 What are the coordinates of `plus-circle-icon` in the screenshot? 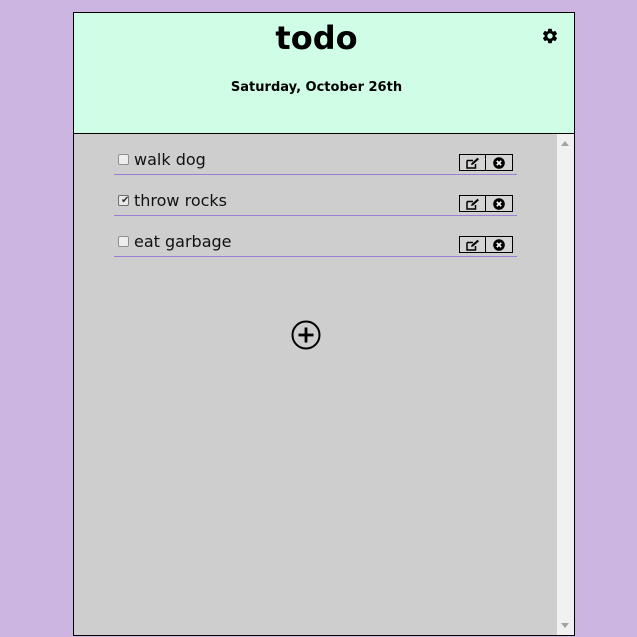 It's located at (306, 335).